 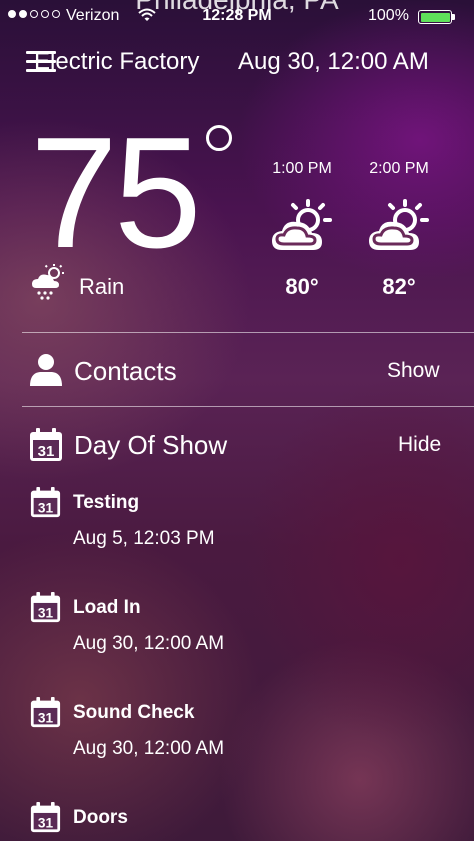 I want to click on degree-symbol, so click(x=219, y=138).